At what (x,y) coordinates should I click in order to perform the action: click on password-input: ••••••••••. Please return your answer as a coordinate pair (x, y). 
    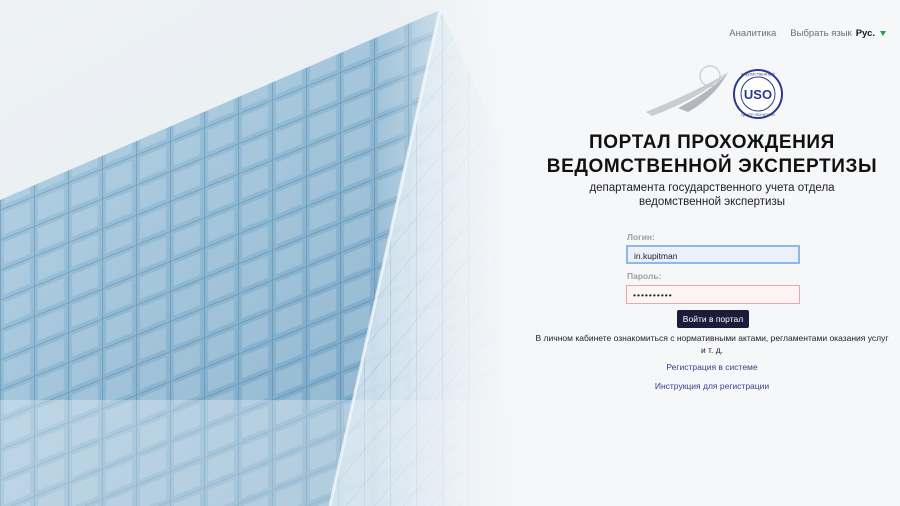
    Looking at the image, I should click on (713, 294).